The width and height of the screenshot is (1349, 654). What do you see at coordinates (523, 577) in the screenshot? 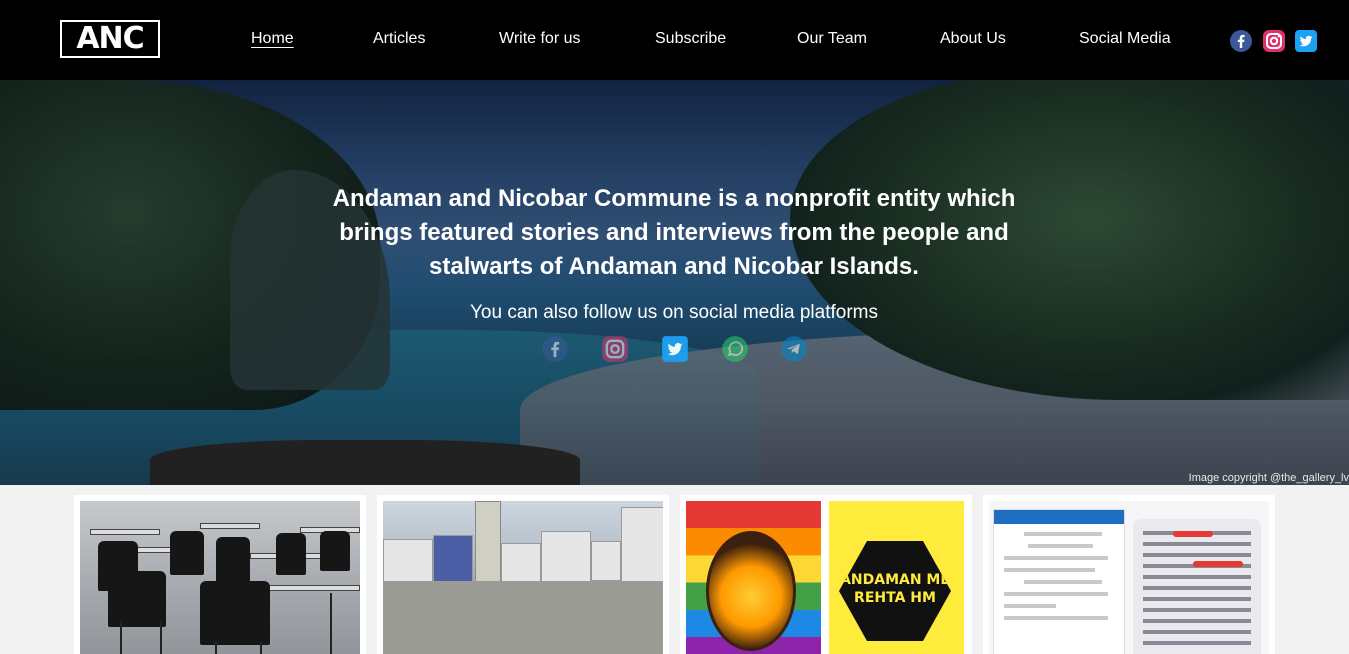
I see `article-thumbnail-clock-tower` at bounding box center [523, 577].